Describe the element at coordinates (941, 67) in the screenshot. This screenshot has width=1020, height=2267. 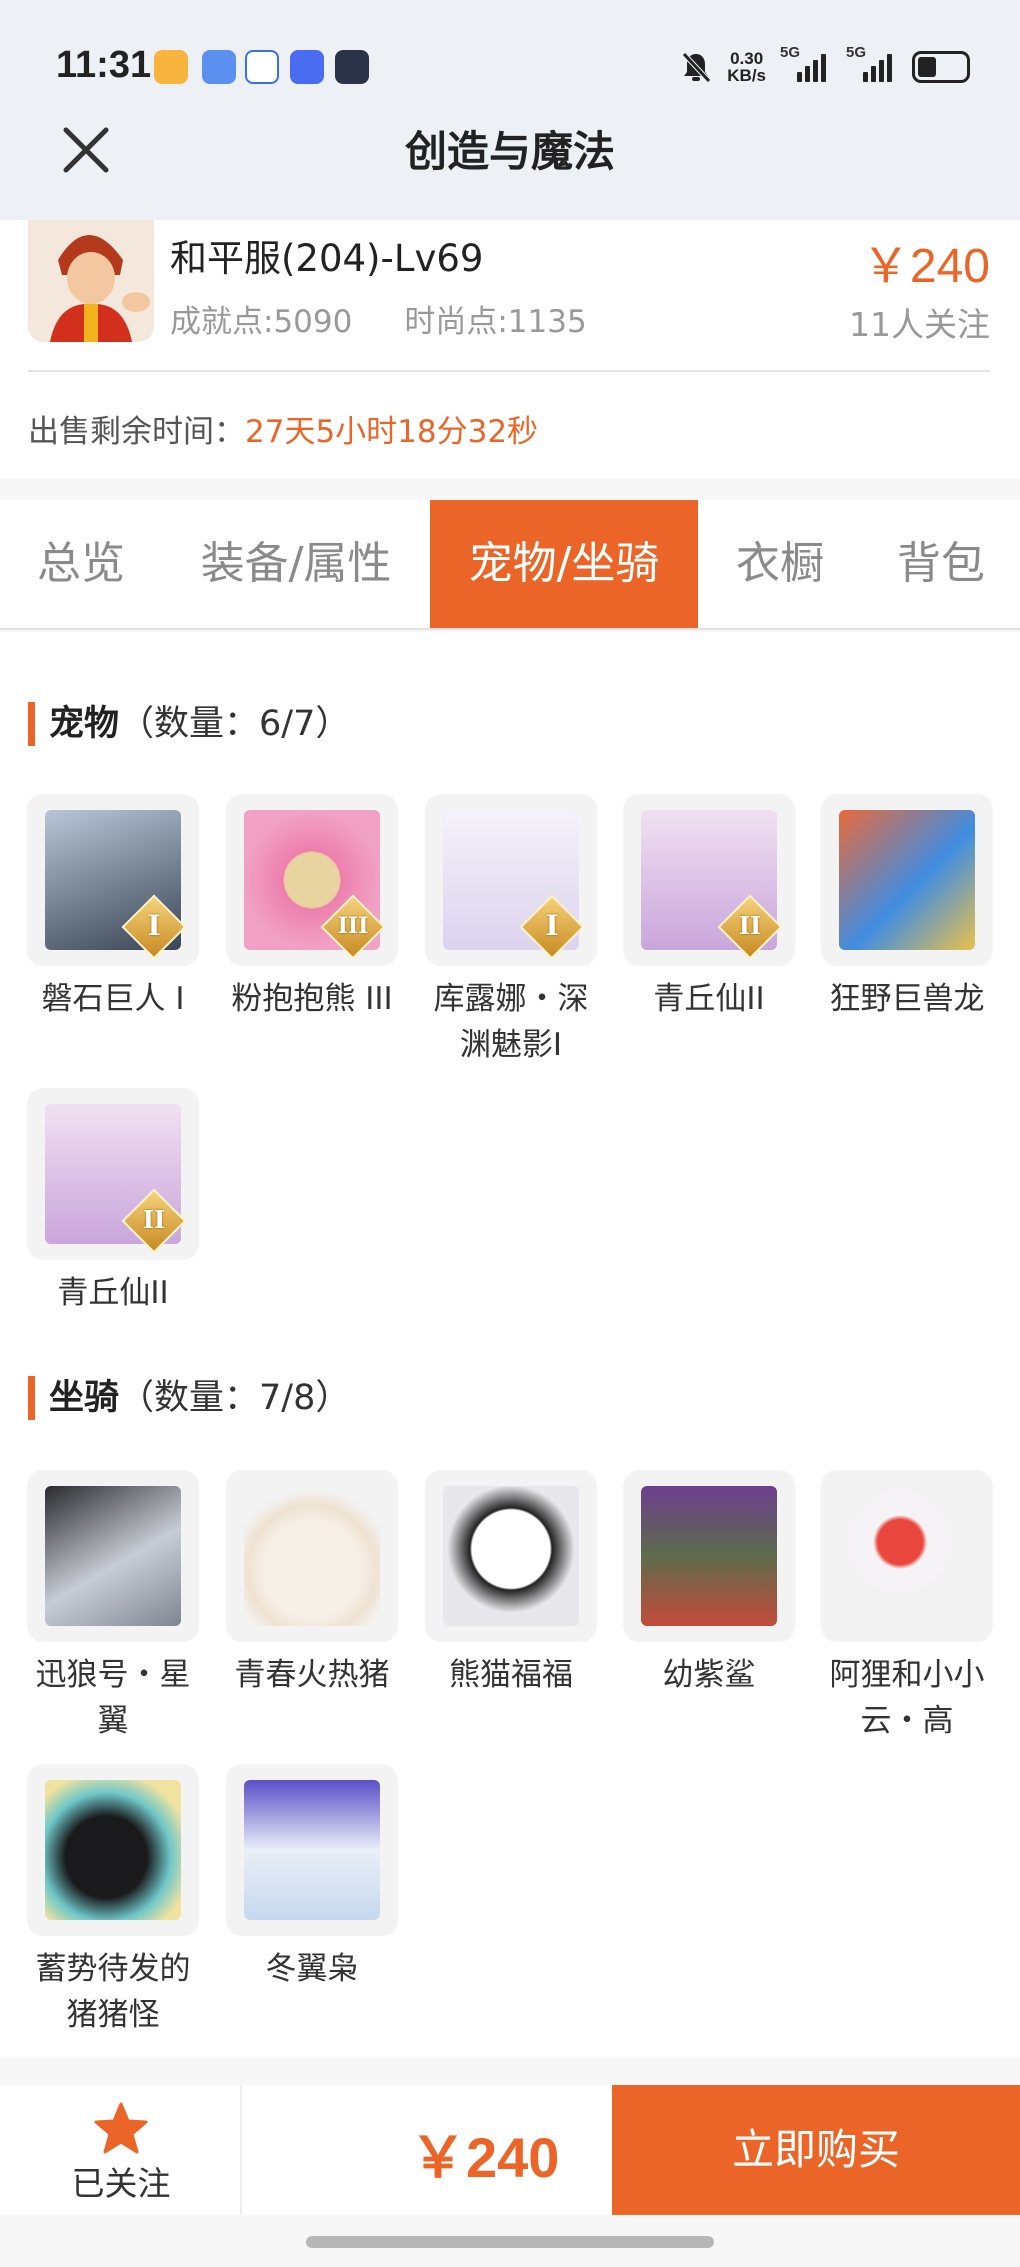
I see `battery-icon` at that location.